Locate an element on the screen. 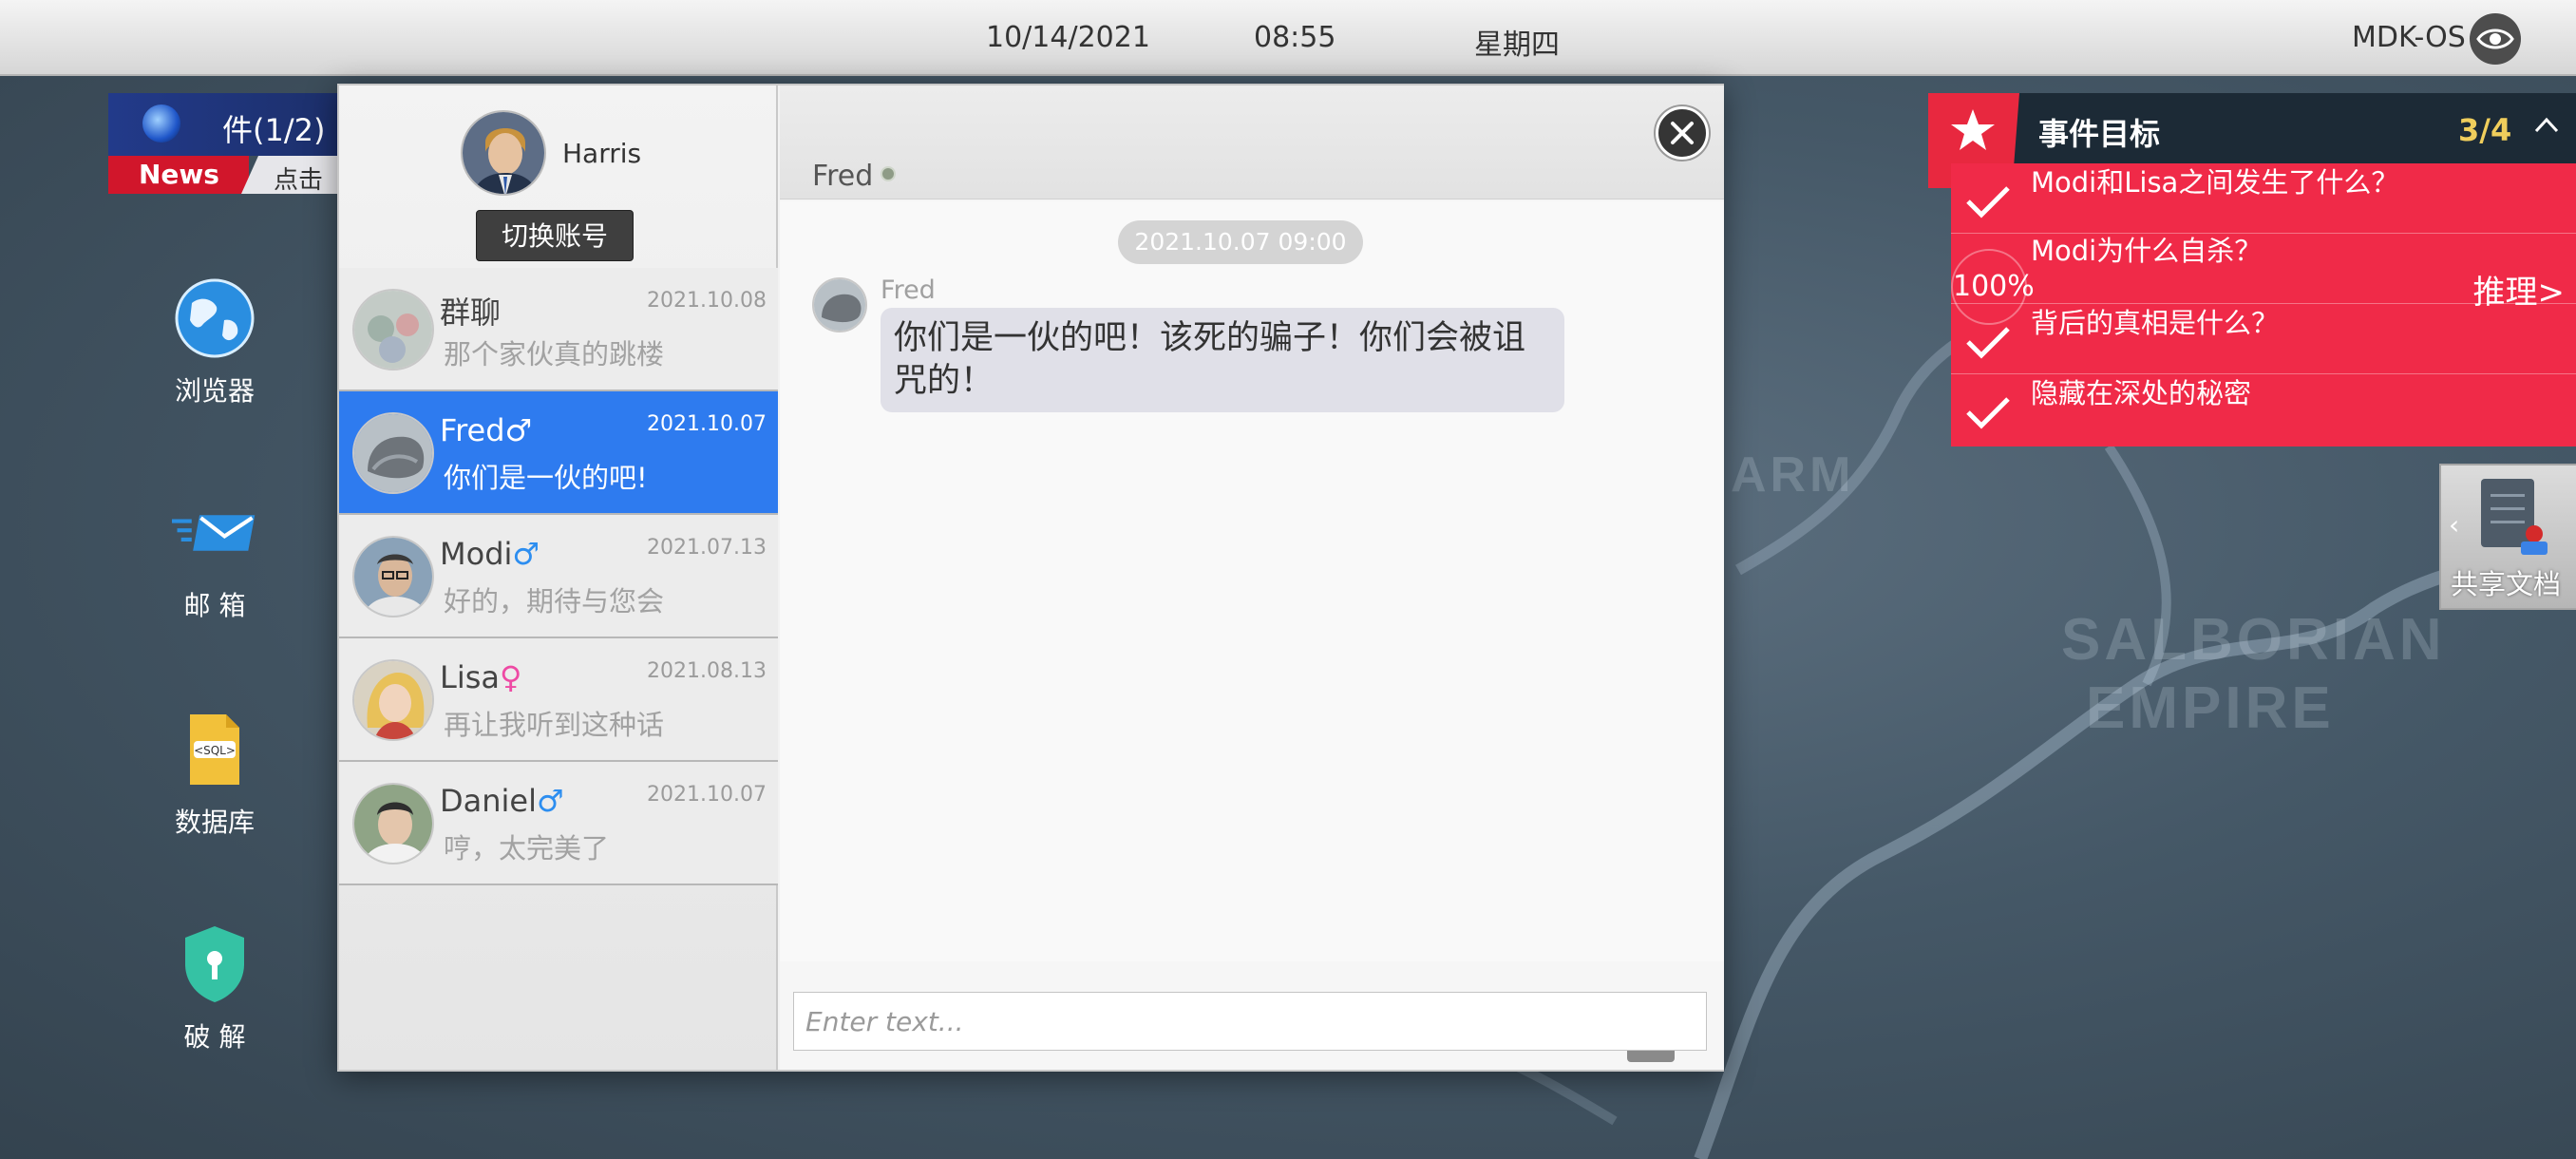 The height and width of the screenshot is (1159, 2576). desktop-database: <SQL> 数据库 is located at coordinates (215, 773).